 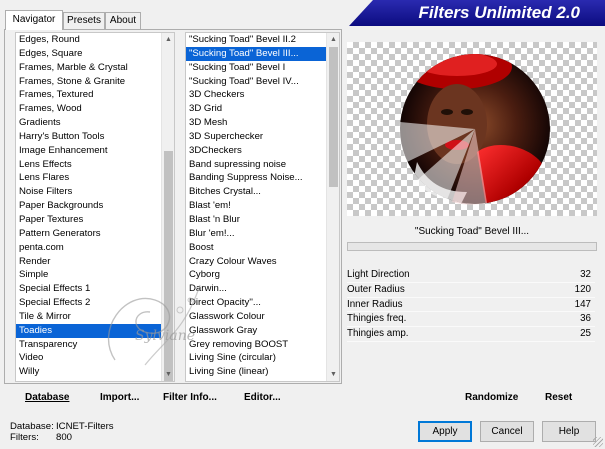 What do you see at coordinates (84, 20) in the screenshot?
I see `tab-presets: Presets` at bounding box center [84, 20].